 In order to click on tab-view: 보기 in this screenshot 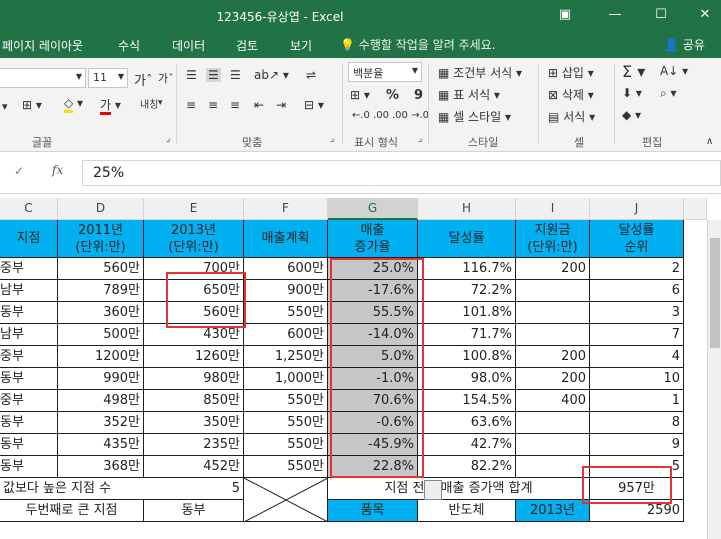, I will do `click(301, 45)`.